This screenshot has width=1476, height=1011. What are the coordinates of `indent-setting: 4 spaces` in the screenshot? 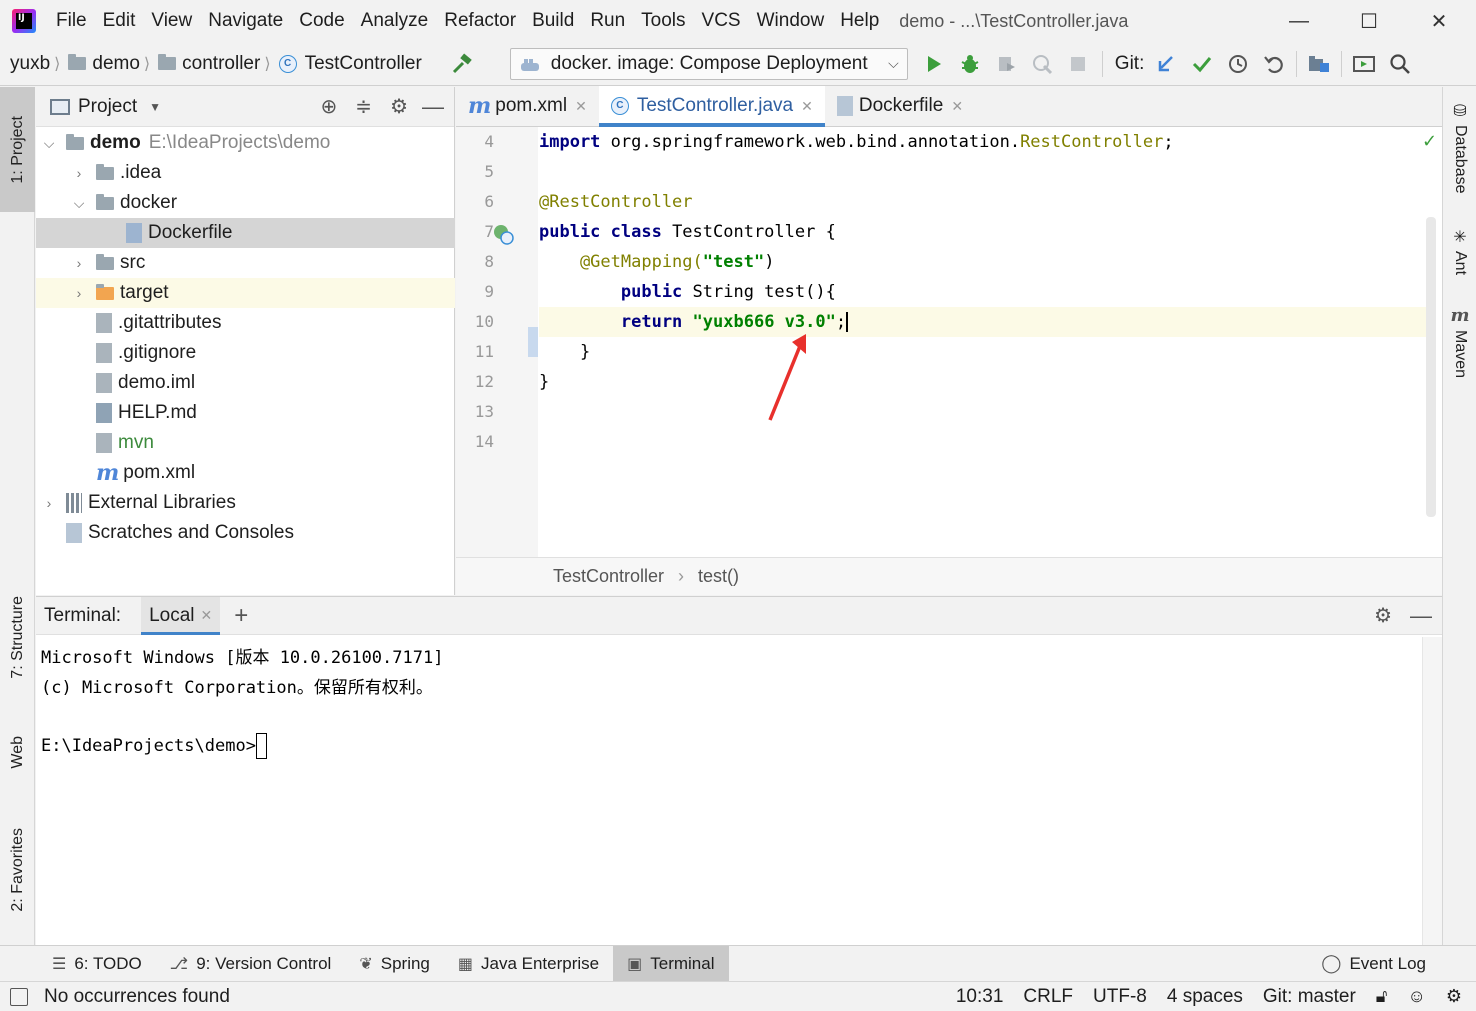 It's located at (1205, 997).